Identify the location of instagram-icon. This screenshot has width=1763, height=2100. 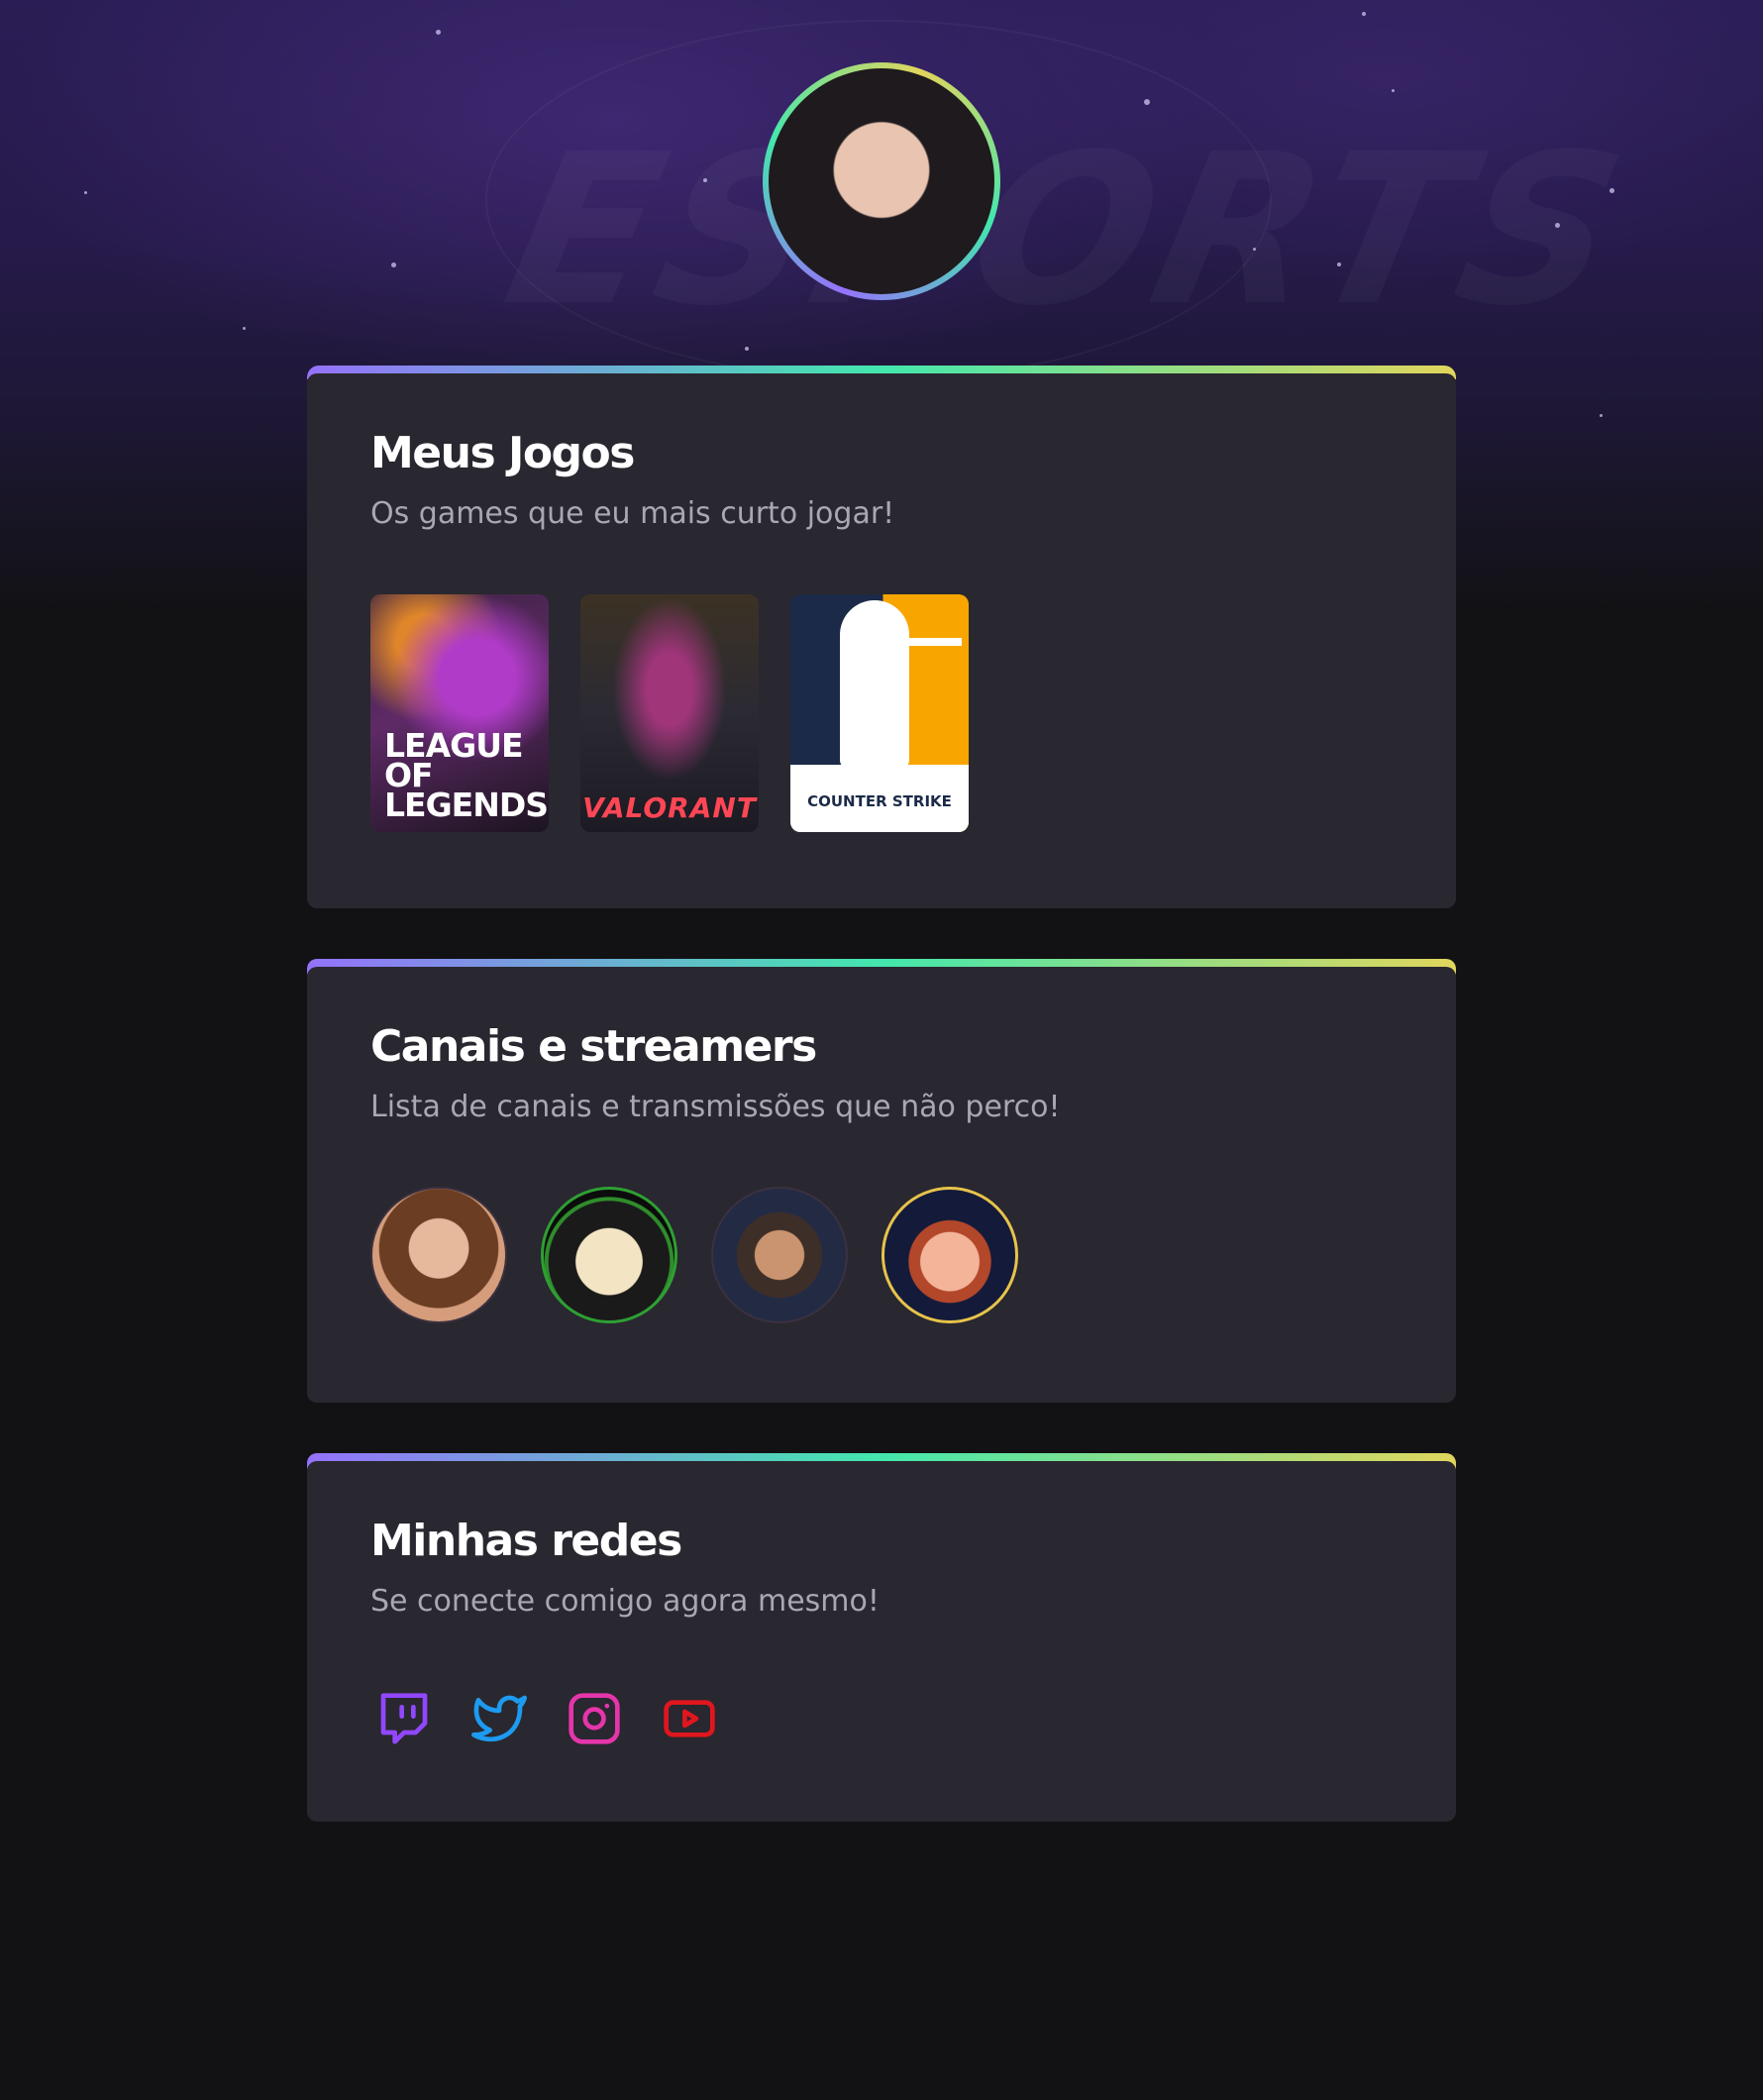
(594, 1718).